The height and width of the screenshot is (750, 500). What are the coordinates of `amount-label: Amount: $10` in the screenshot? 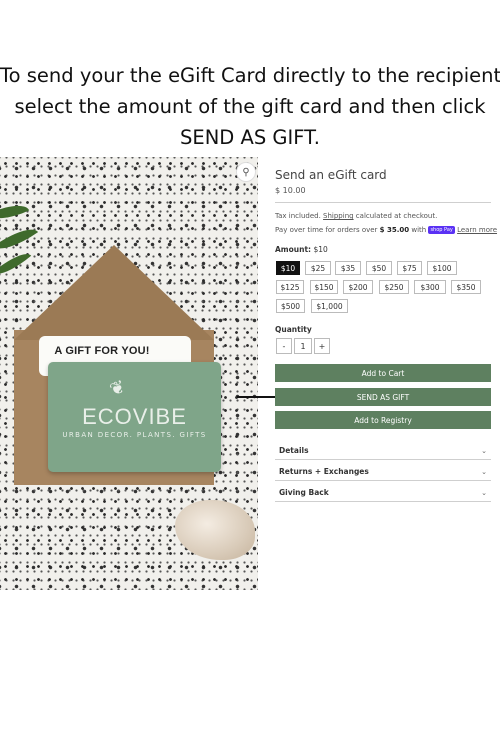 It's located at (301, 249).